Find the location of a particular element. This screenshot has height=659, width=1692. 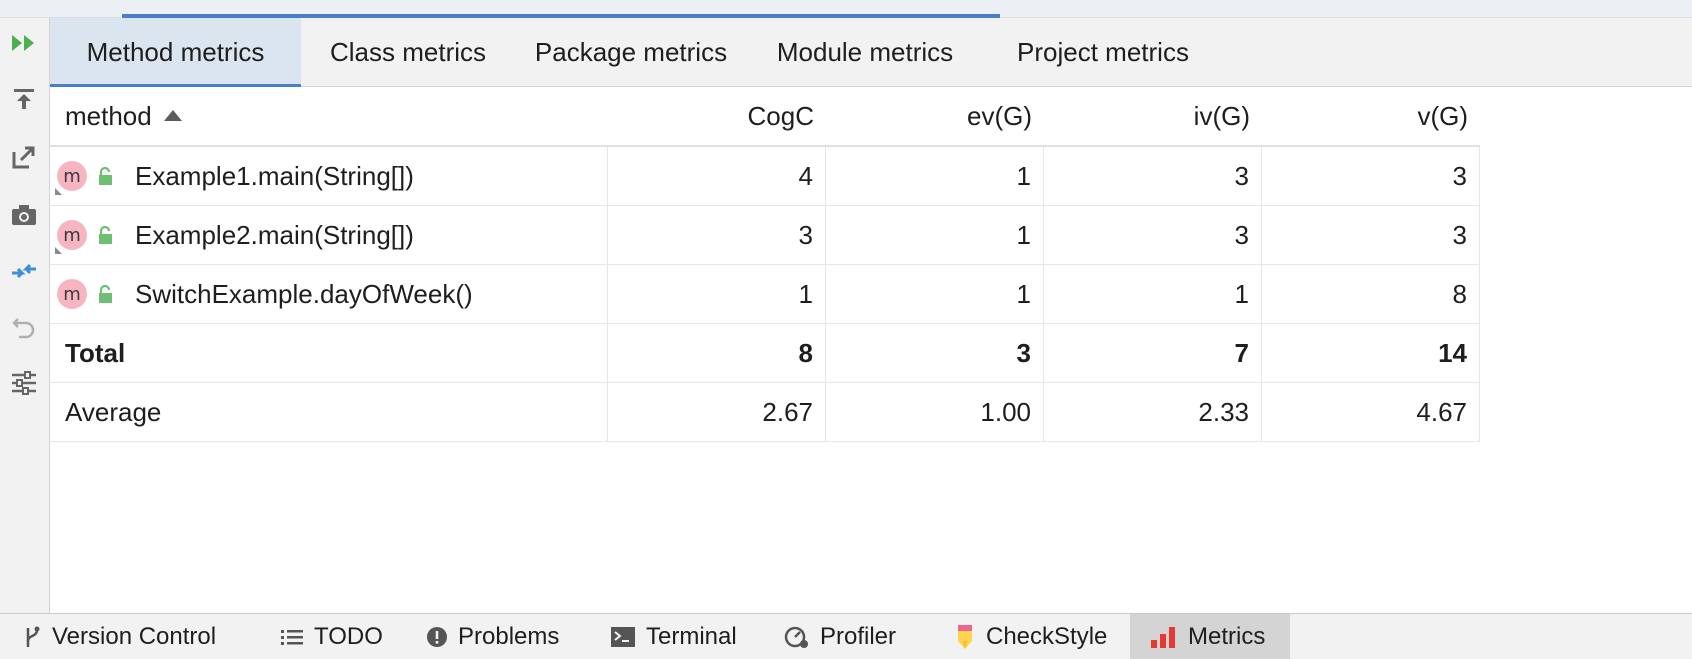

collapse-icon is located at coordinates (24, 271).